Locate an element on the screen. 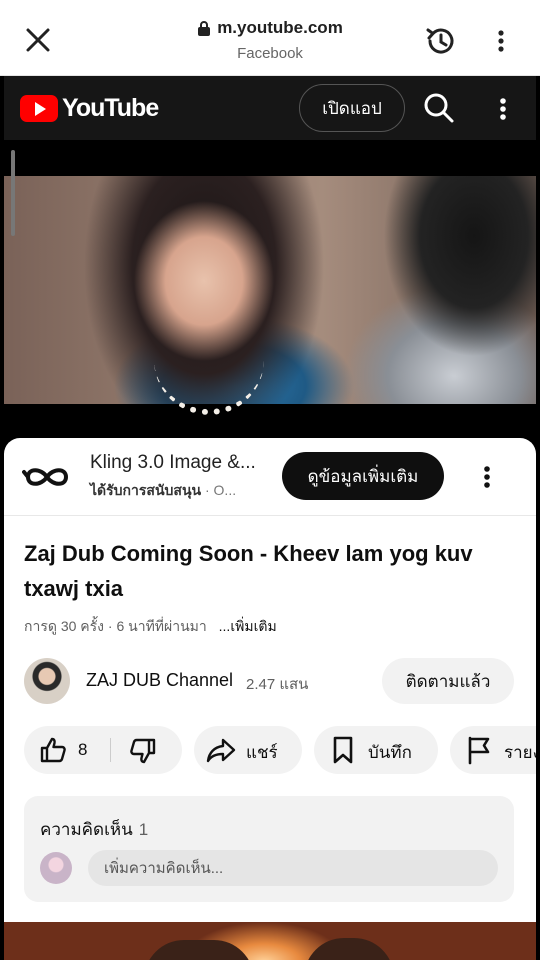 Image resolution: width=540 pixels, height=960 pixels. youtube-logo-text: YouTube is located at coordinates (110, 108).